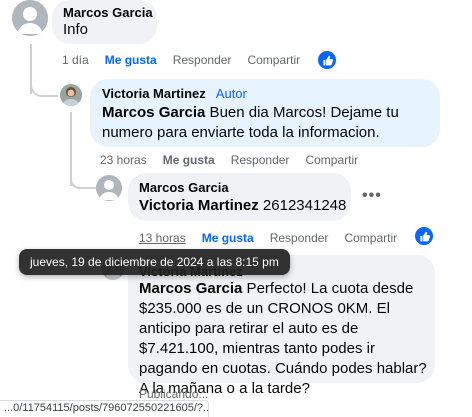 The height and width of the screenshot is (417, 472). What do you see at coordinates (108, 12) in the screenshot?
I see `comment-author: Marcos Garcia` at bounding box center [108, 12].